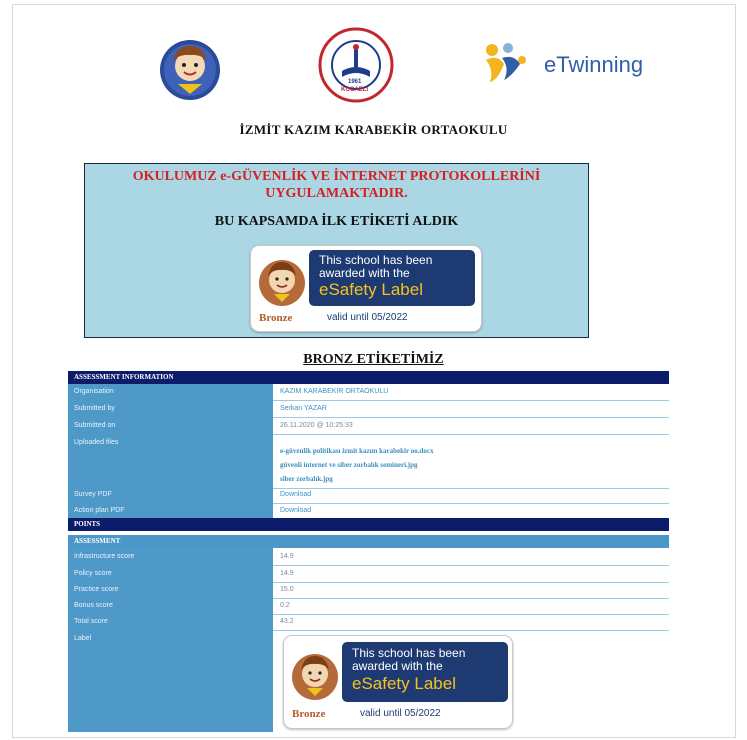 This screenshot has width=747, height=740. I want to click on action-plan-download-link: Download, so click(295, 510).